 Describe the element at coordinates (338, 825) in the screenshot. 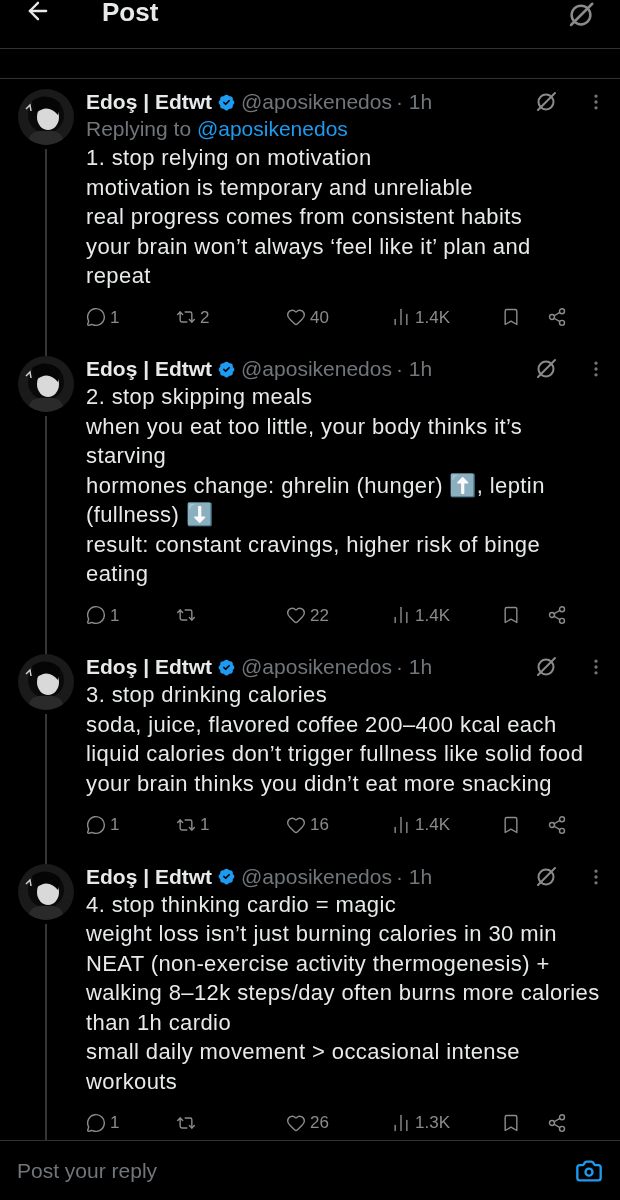

I see `like-button: 16` at that location.